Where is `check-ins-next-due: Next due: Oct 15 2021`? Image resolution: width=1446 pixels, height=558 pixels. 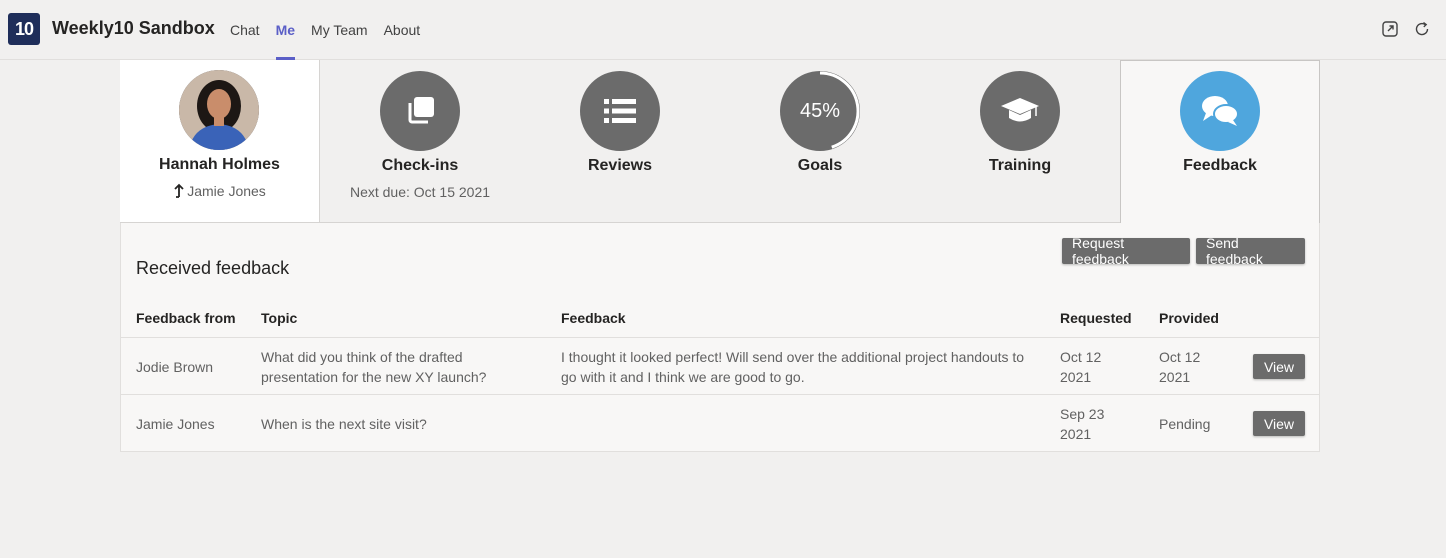 check-ins-next-due: Next due: Oct 15 2021 is located at coordinates (420, 192).